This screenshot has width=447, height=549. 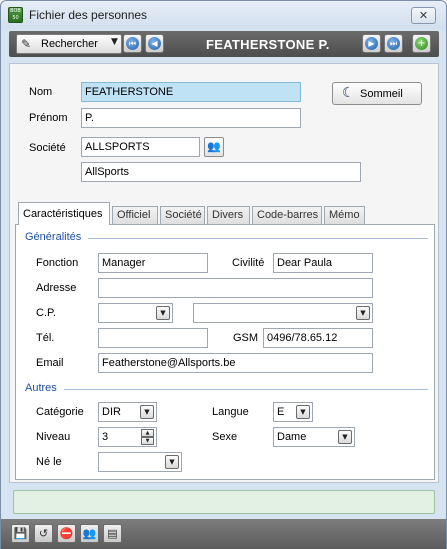 I want to click on others-section-divider, so click(x=246, y=389).